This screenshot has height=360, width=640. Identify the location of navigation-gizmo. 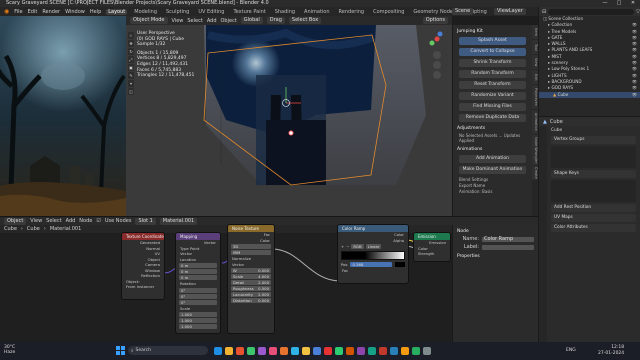
(437, 59).